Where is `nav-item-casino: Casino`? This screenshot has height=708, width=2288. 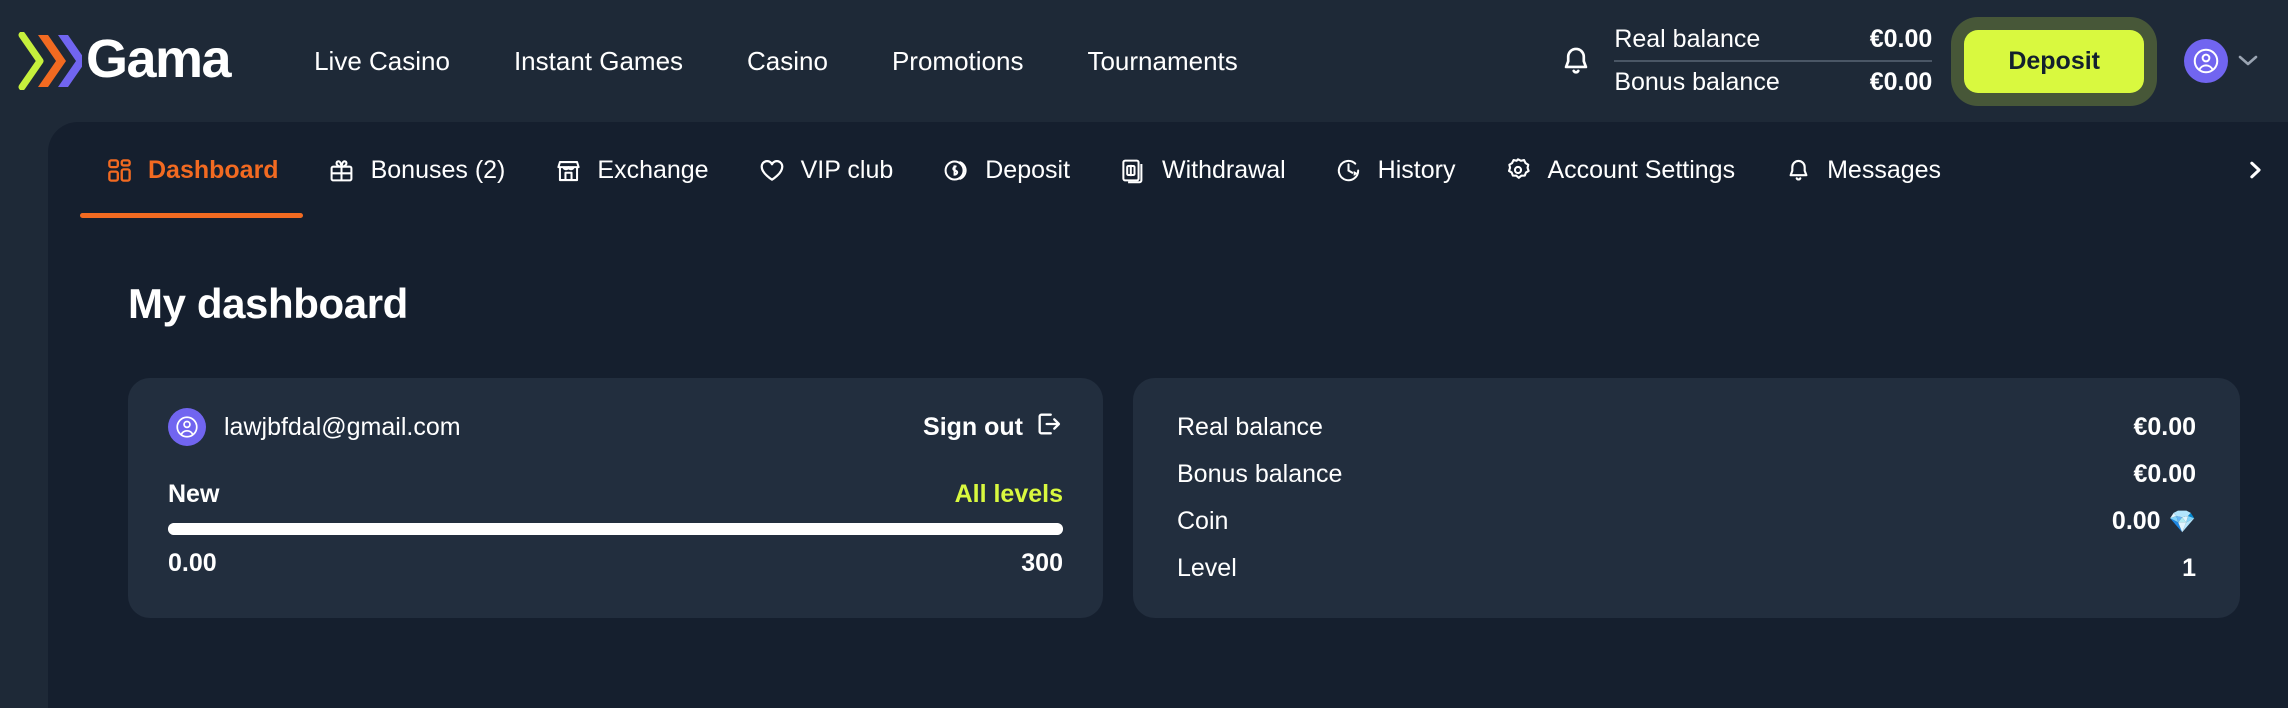
nav-item-casino: Casino is located at coordinates (787, 61).